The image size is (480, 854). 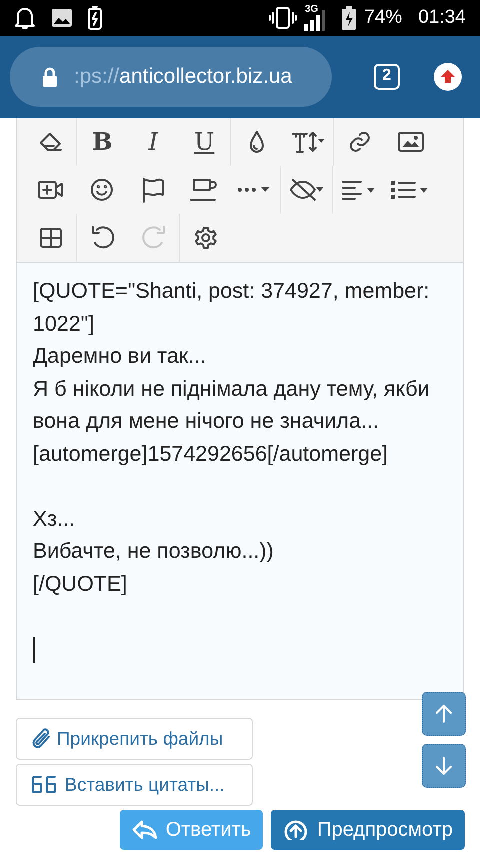 What do you see at coordinates (25, 18) in the screenshot?
I see `notification-bell-icon` at bounding box center [25, 18].